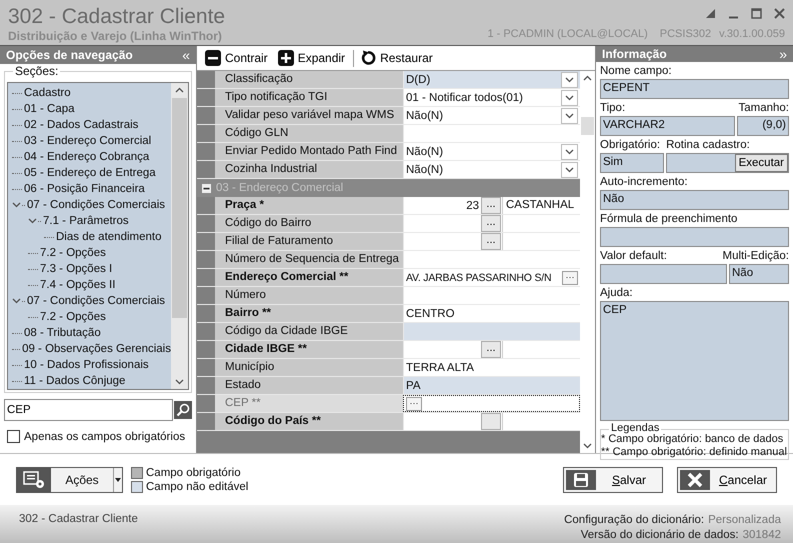 The height and width of the screenshot is (543, 793). Describe the element at coordinates (630, 146) in the screenshot. I see `field-label: Obrigatório:` at that location.